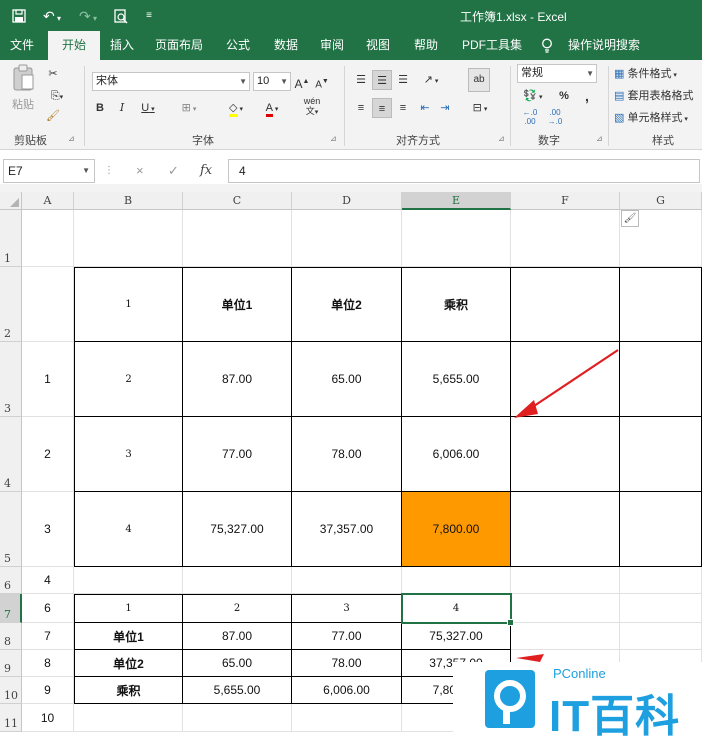 The width and height of the screenshot is (702, 744). What do you see at coordinates (361, 80) in the screenshot?
I see `align-top-icon: ☰` at bounding box center [361, 80].